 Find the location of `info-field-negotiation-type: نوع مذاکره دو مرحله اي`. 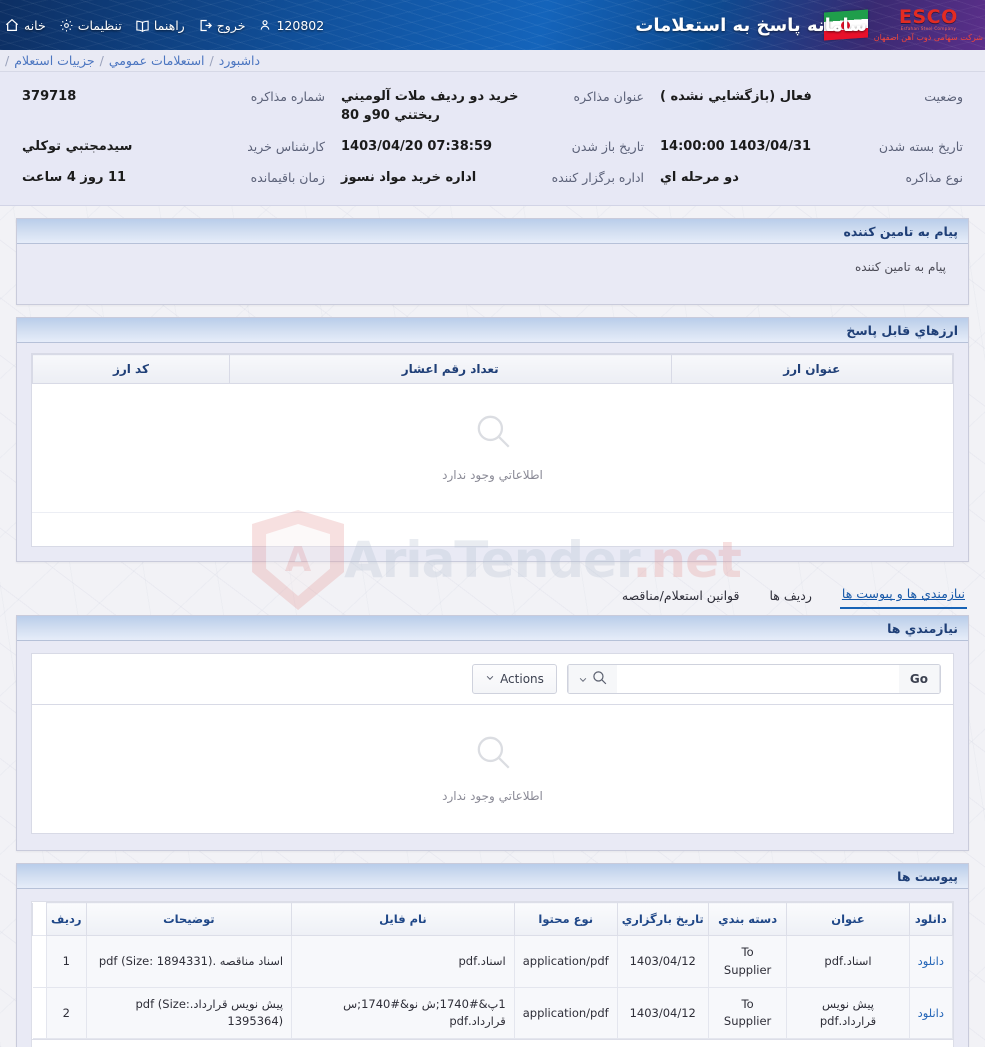

info-field-negotiation-type: نوع مذاکره دو مرحله اي is located at coordinates (811, 178).